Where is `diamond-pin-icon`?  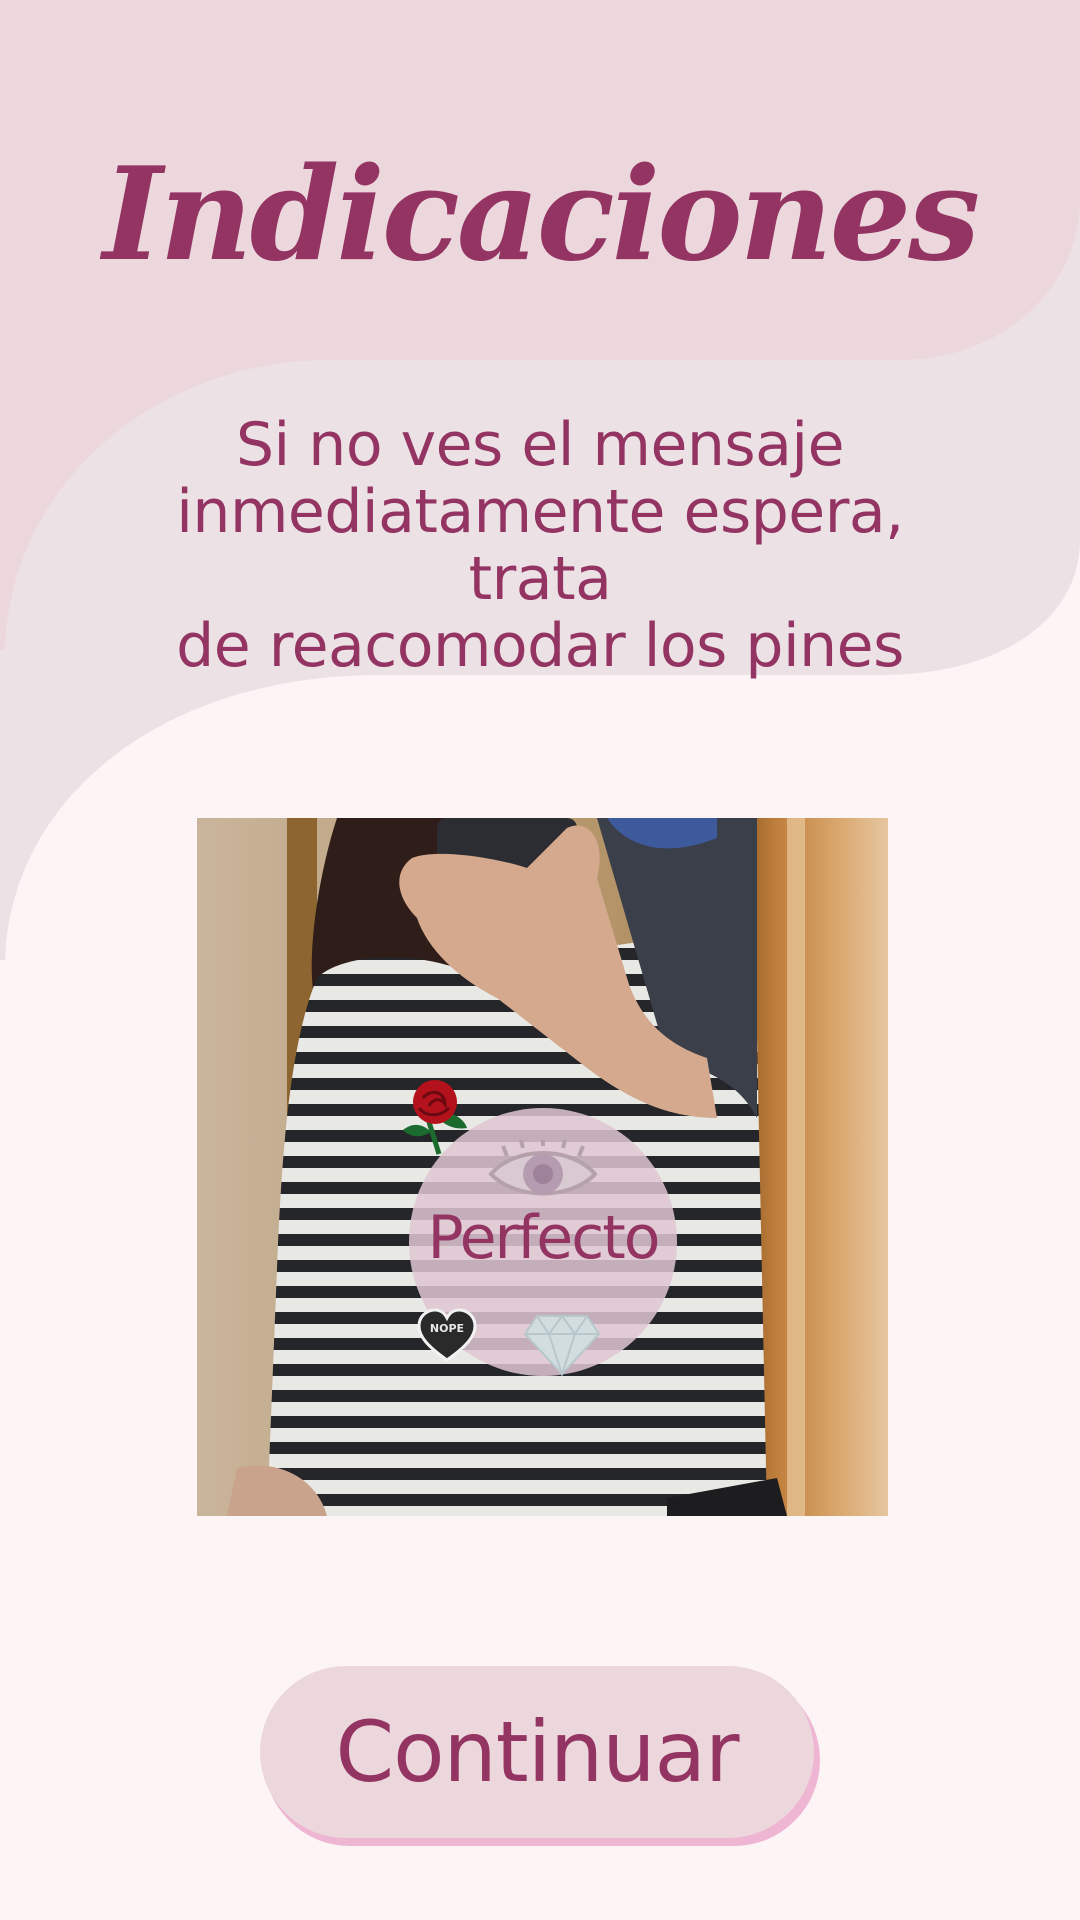
diamond-pin-icon is located at coordinates (562, 1345).